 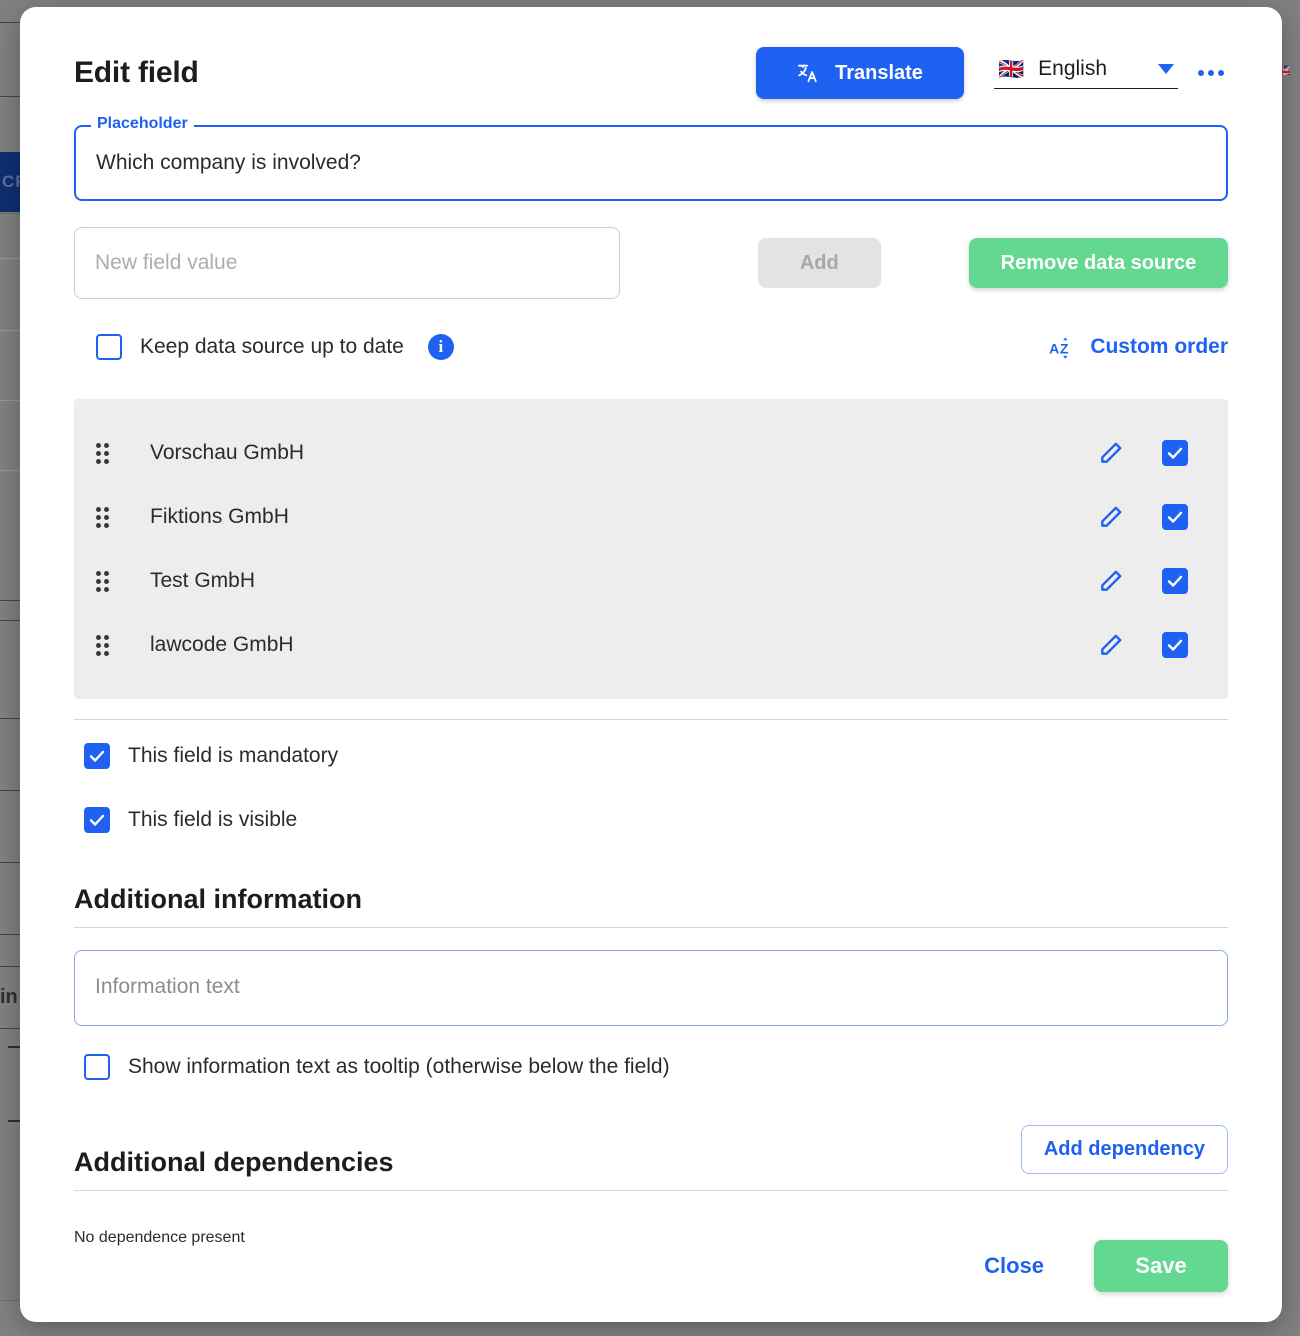 I want to click on list-item-label: Test GmbH, so click(x=203, y=580).